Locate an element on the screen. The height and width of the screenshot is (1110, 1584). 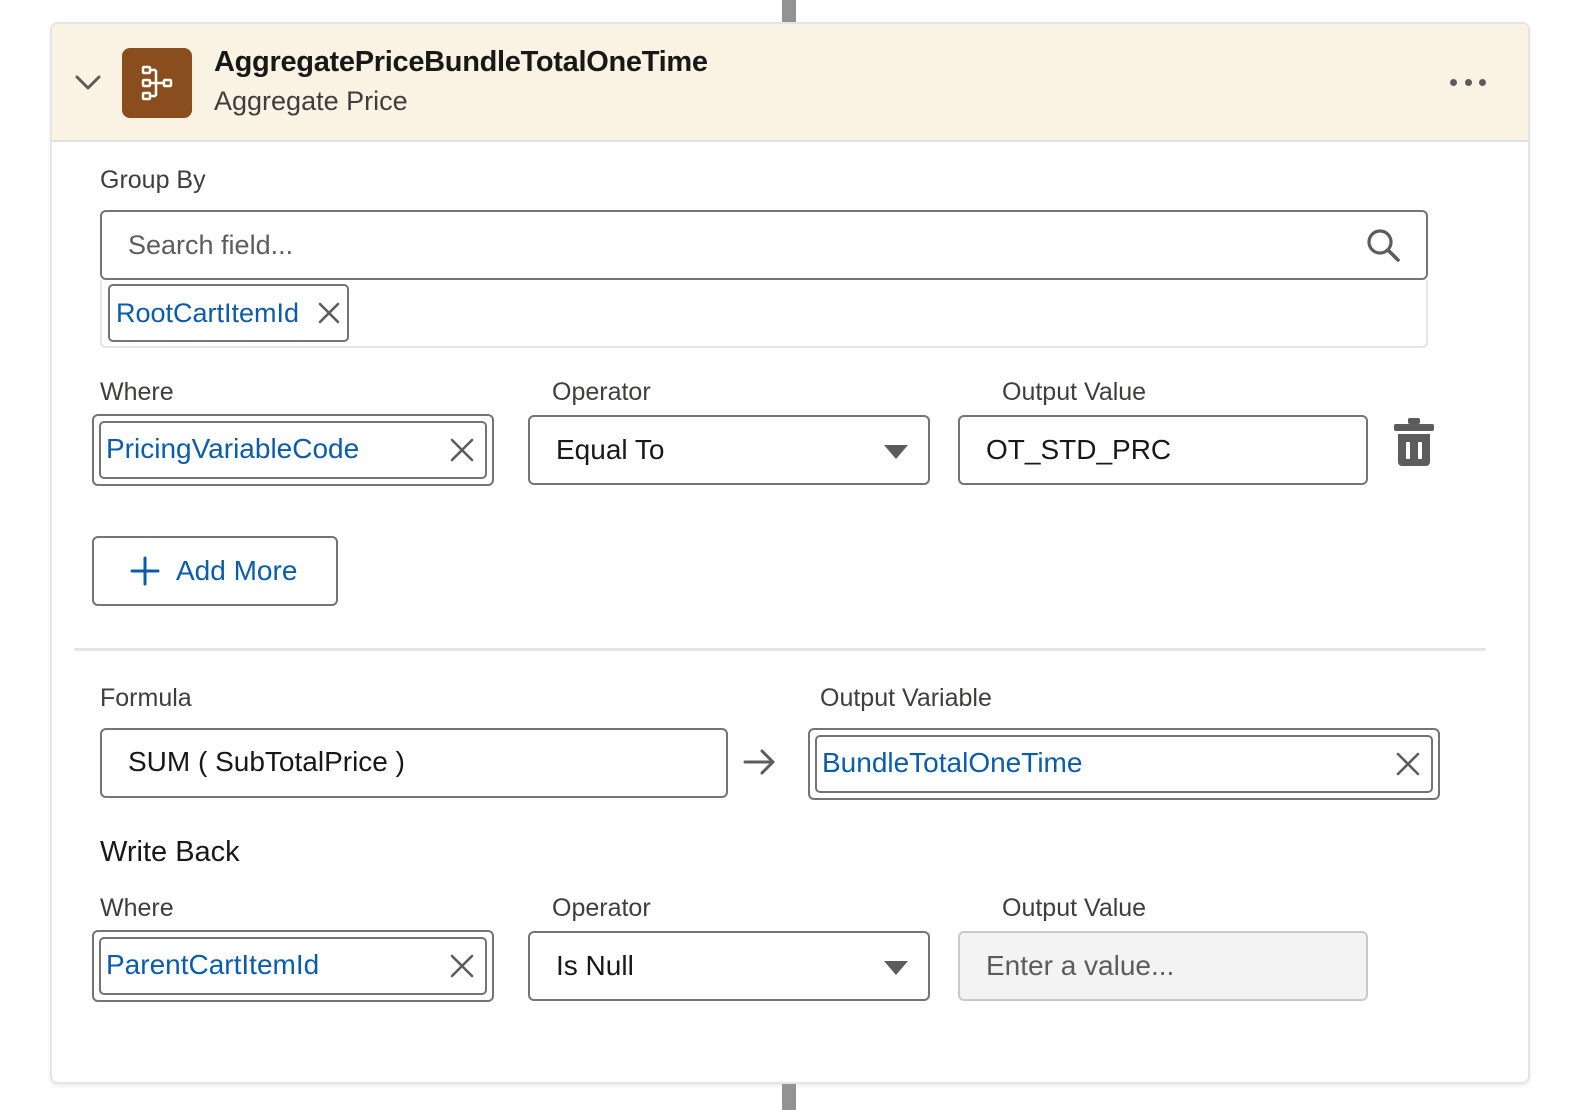
search-icon is located at coordinates (1383, 245).